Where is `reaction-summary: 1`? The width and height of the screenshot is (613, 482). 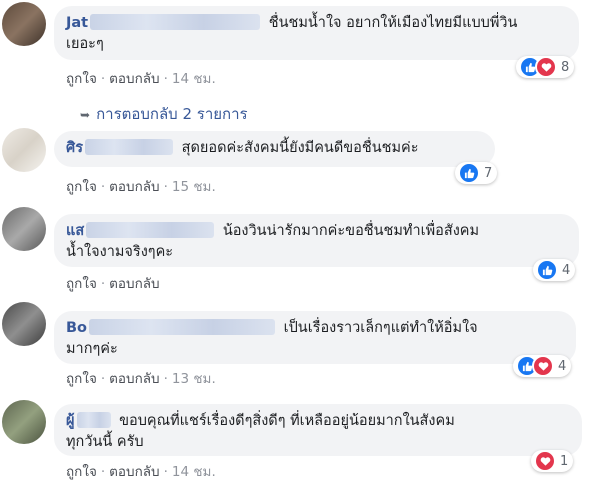 reaction-summary: 1 is located at coordinates (552, 461).